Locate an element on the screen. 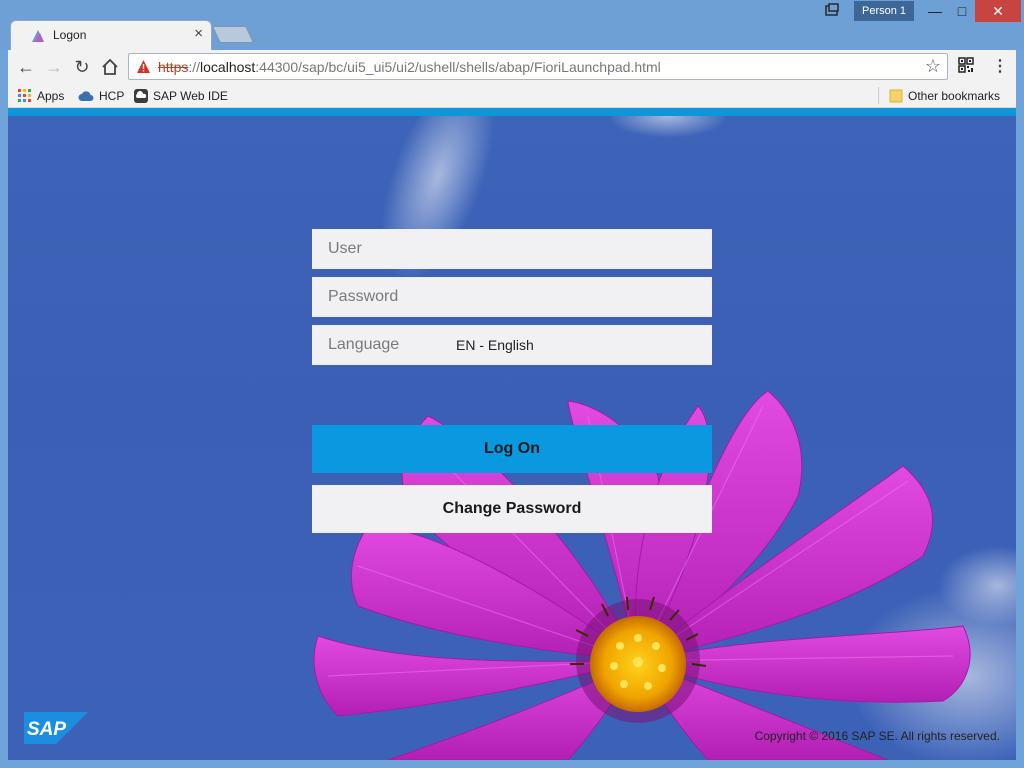 The image size is (1024, 768). new-tab-button is located at coordinates (233, 34).